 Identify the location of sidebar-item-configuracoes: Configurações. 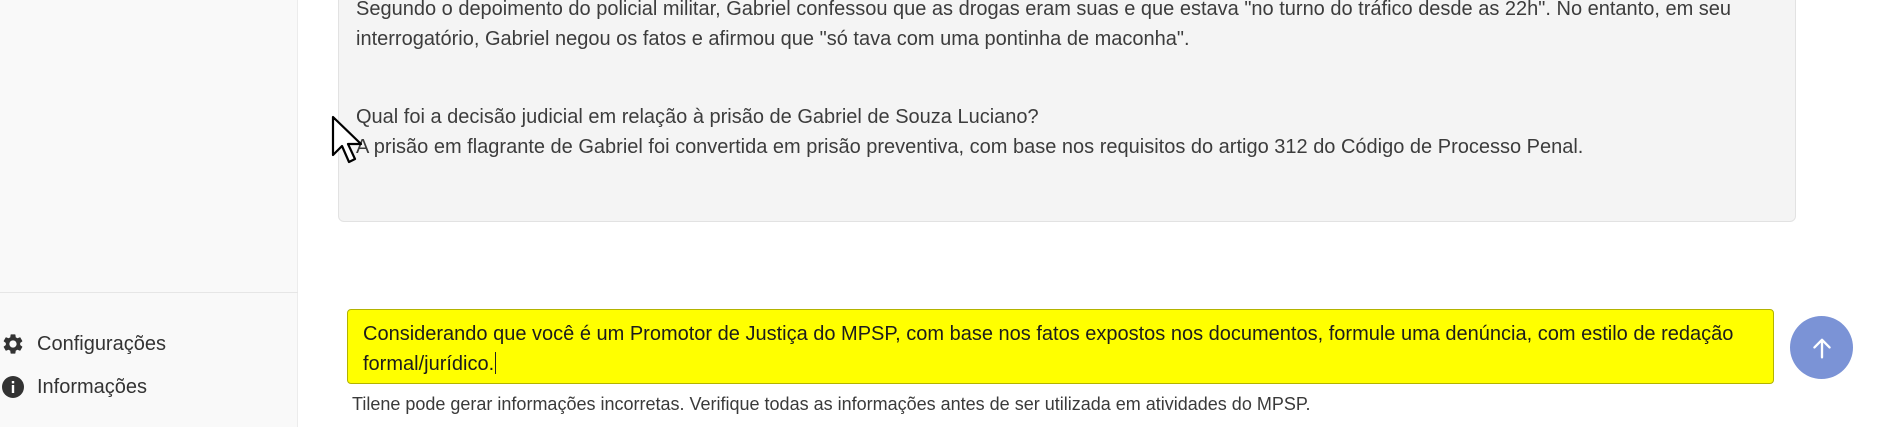
(83, 344).